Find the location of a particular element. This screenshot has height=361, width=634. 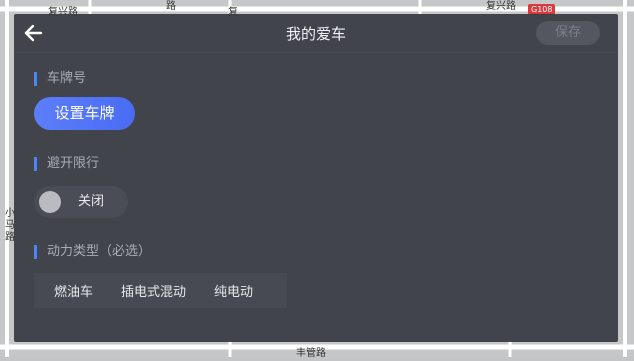

panel-header: 我的爱车 保存 is located at coordinates (316, 33).